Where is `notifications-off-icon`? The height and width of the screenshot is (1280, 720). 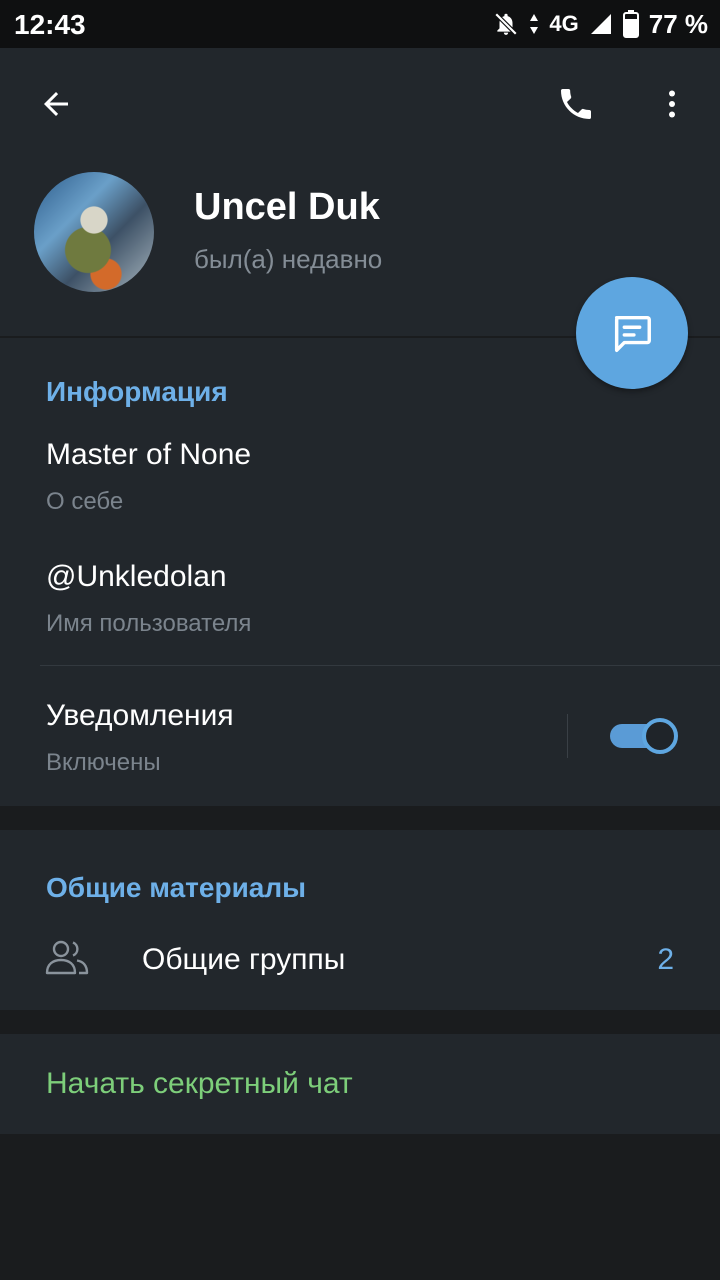
notifications-off-icon is located at coordinates (506, 24).